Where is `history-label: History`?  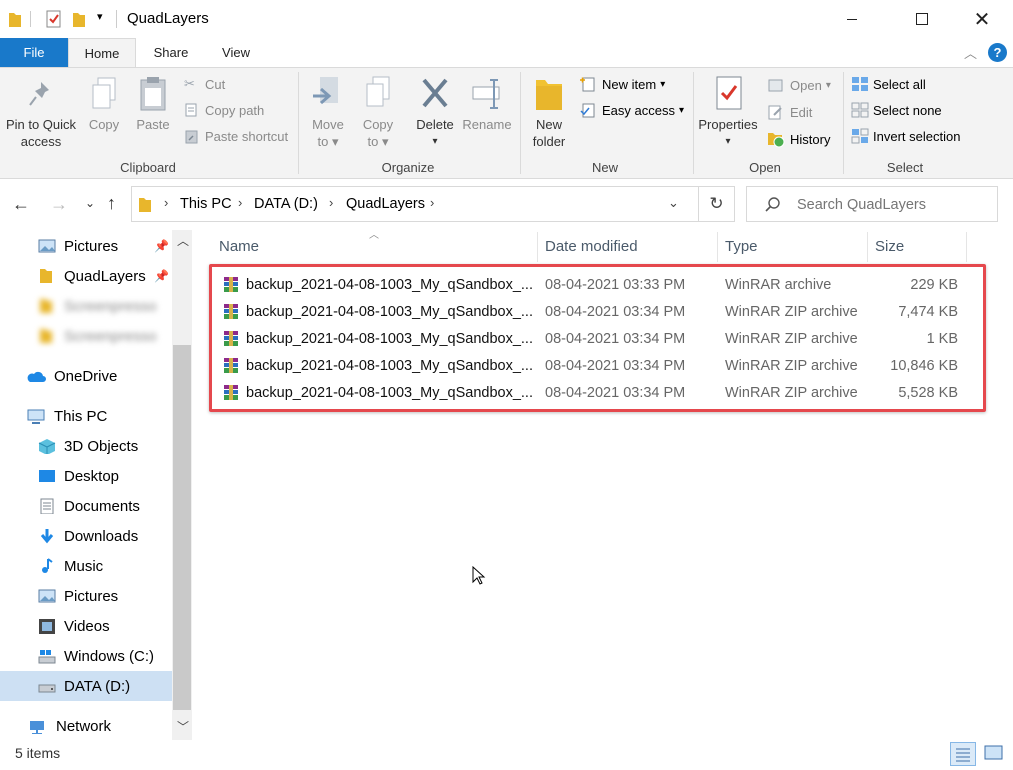
history-label: History is located at coordinates (810, 139).